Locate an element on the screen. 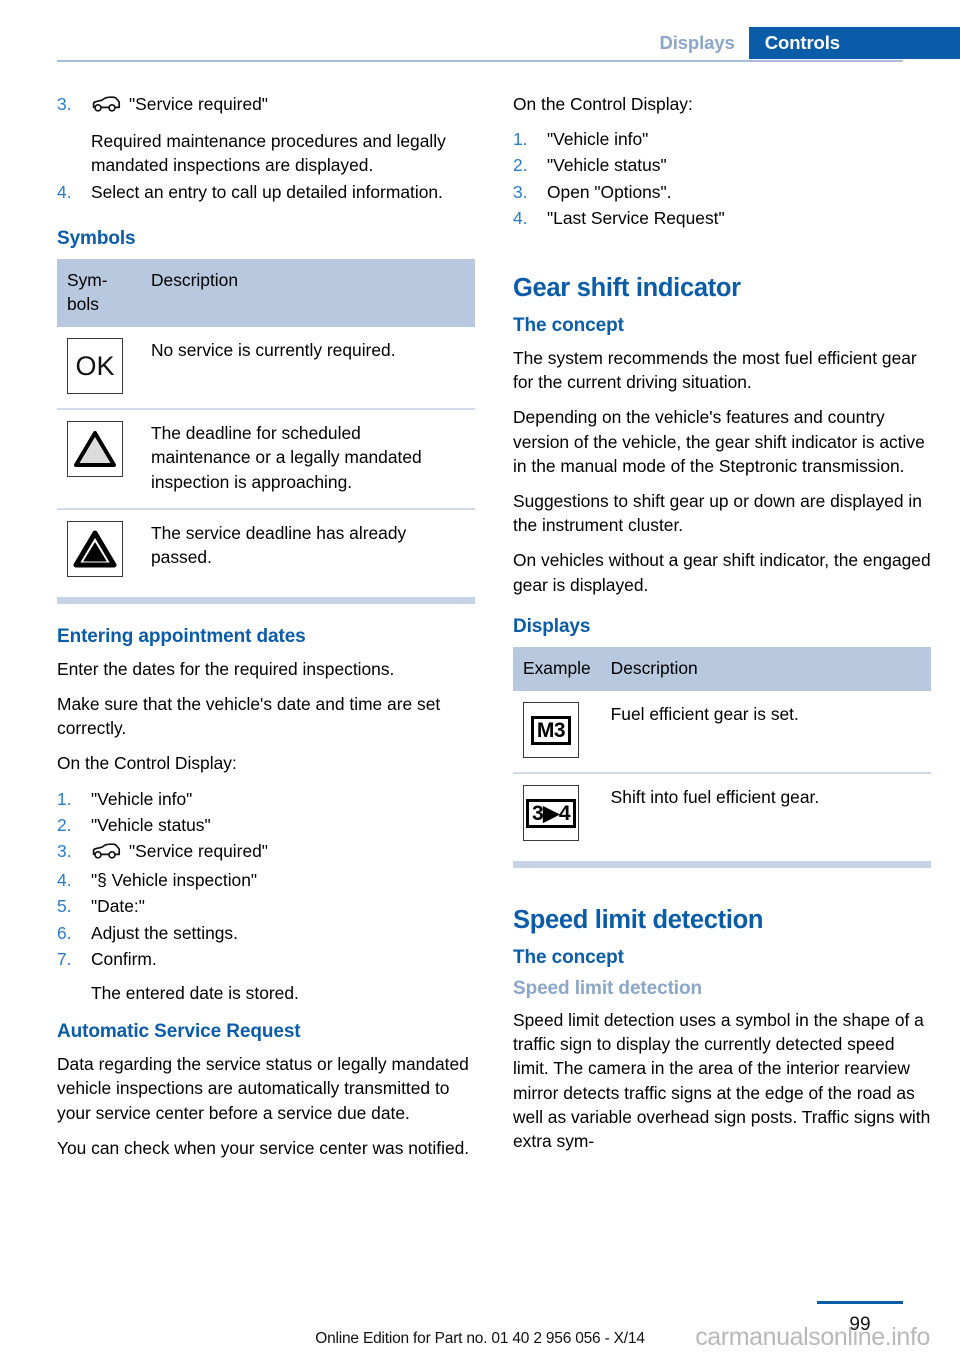 This screenshot has height=1362, width=960. tab-displays: Displays is located at coordinates (704, 43).